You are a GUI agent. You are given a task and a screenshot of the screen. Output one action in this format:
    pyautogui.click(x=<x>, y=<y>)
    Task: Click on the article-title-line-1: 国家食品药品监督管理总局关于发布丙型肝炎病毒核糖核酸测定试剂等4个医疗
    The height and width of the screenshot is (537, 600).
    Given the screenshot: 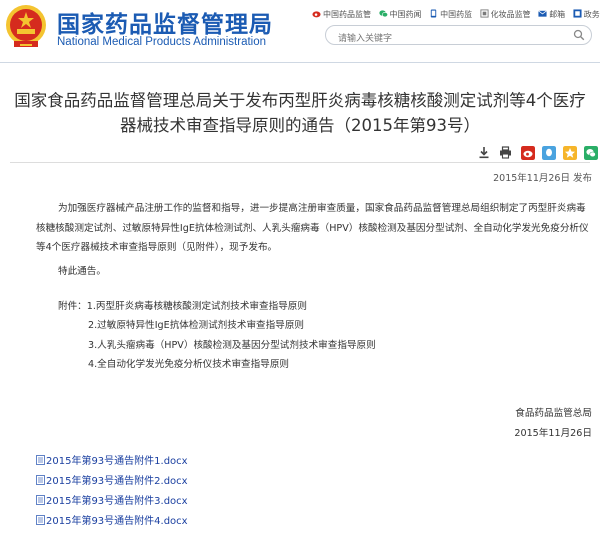 What is the action you would take?
    pyautogui.click(x=300, y=100)
    